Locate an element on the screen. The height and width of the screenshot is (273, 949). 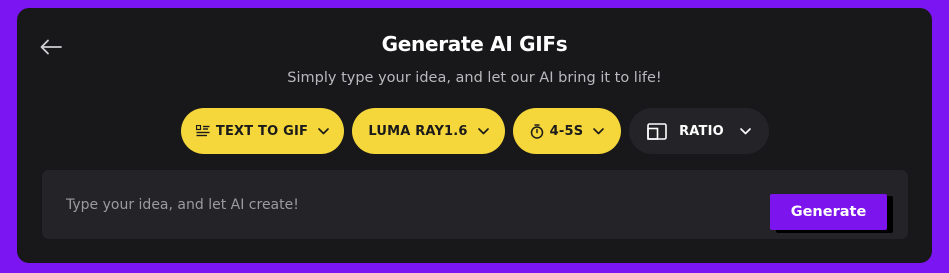
mode-label: TEXT TO GIF is located at coordinates (262, 131).